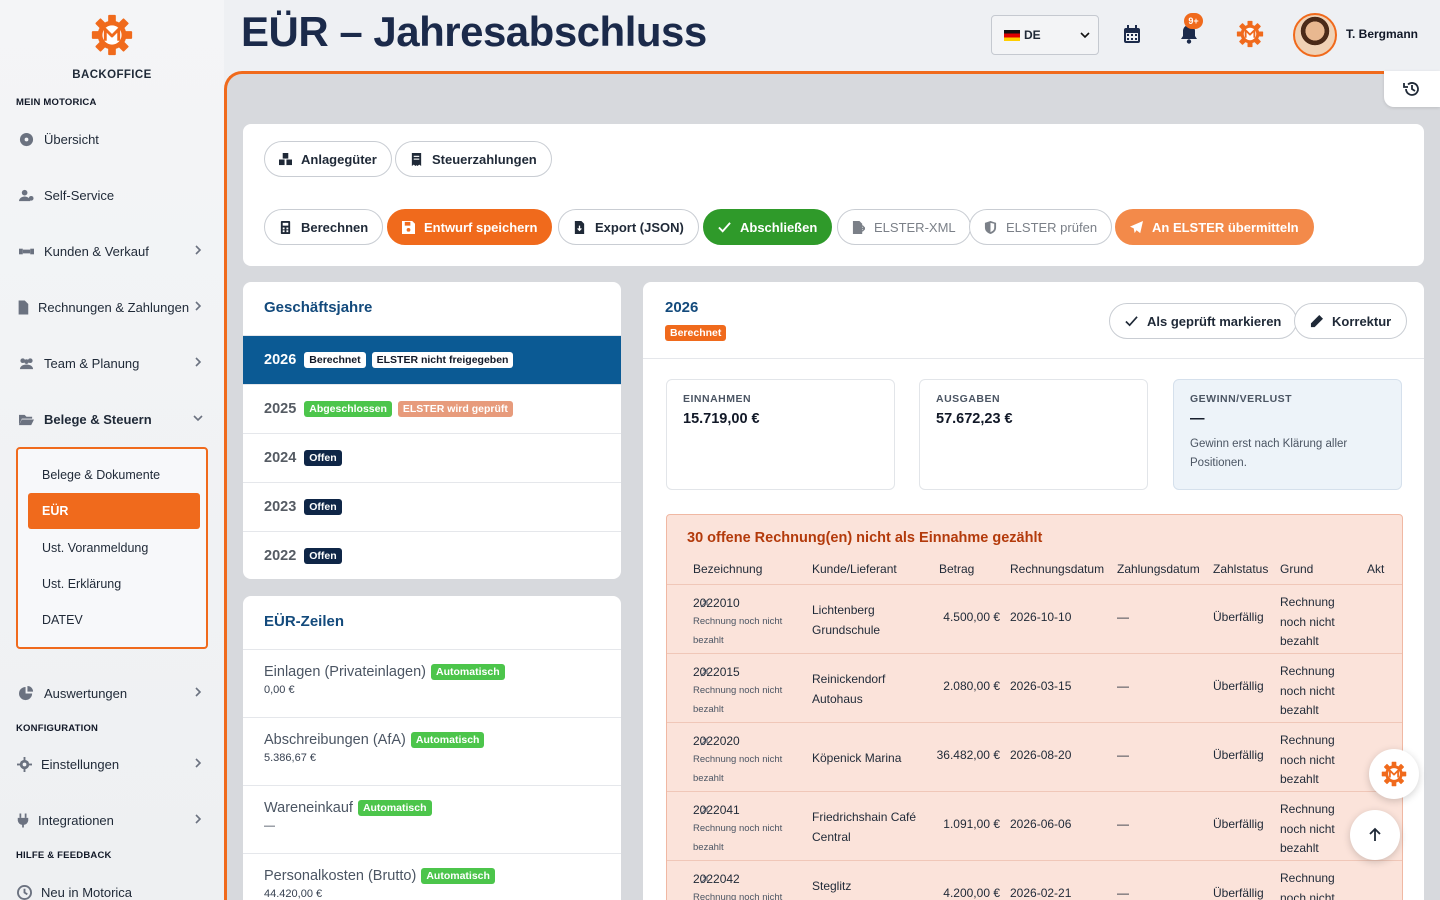  Describe the element at coordinates (1375, 835) in the screenshot. I see `scroll-to-top-button` at that location.